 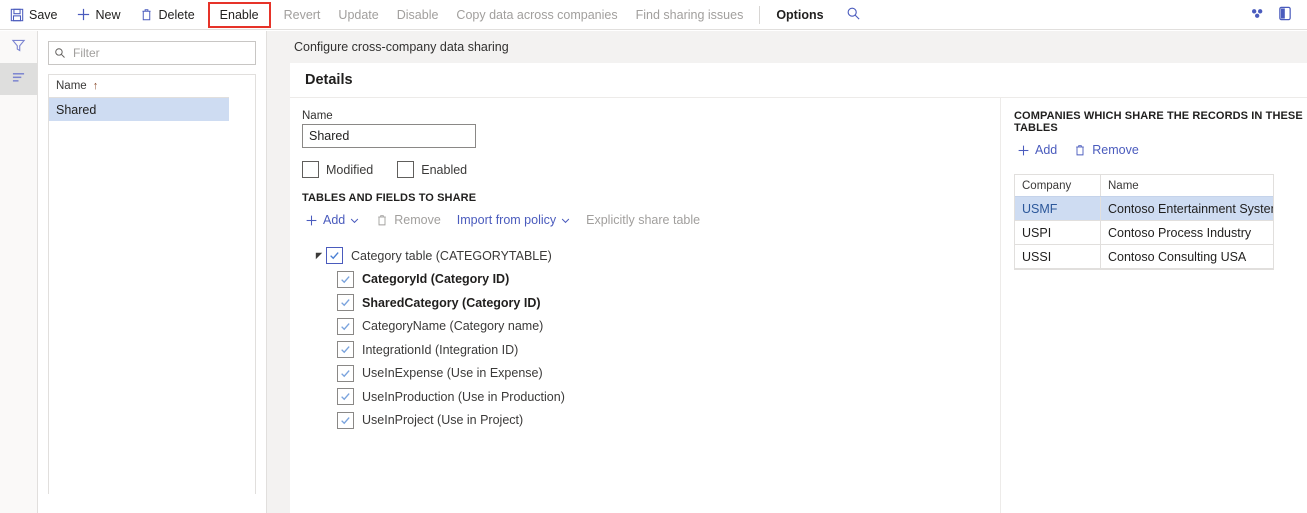 What do you see at coordinates (1106, 150) in the screenshot?
I see `companies-remove-button: Remove` at bounding box center [1106, 150].